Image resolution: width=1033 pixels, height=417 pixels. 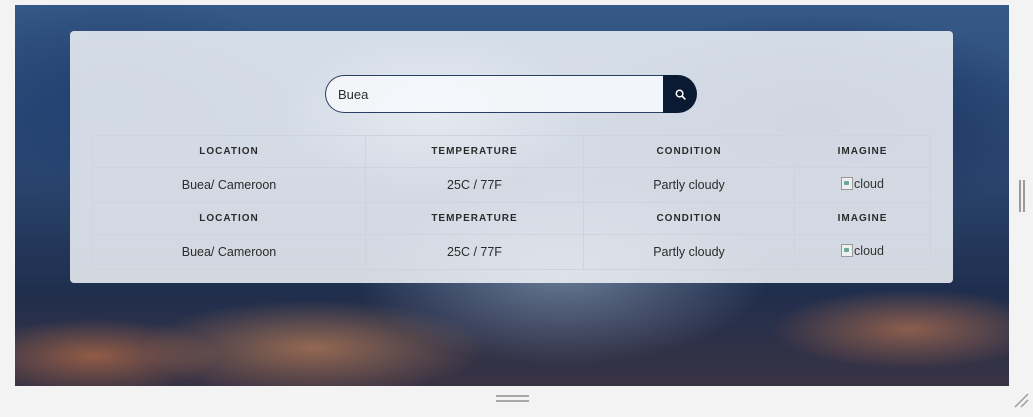 I want to click on vertical-scrollbar, so click(x=1022, y=196).